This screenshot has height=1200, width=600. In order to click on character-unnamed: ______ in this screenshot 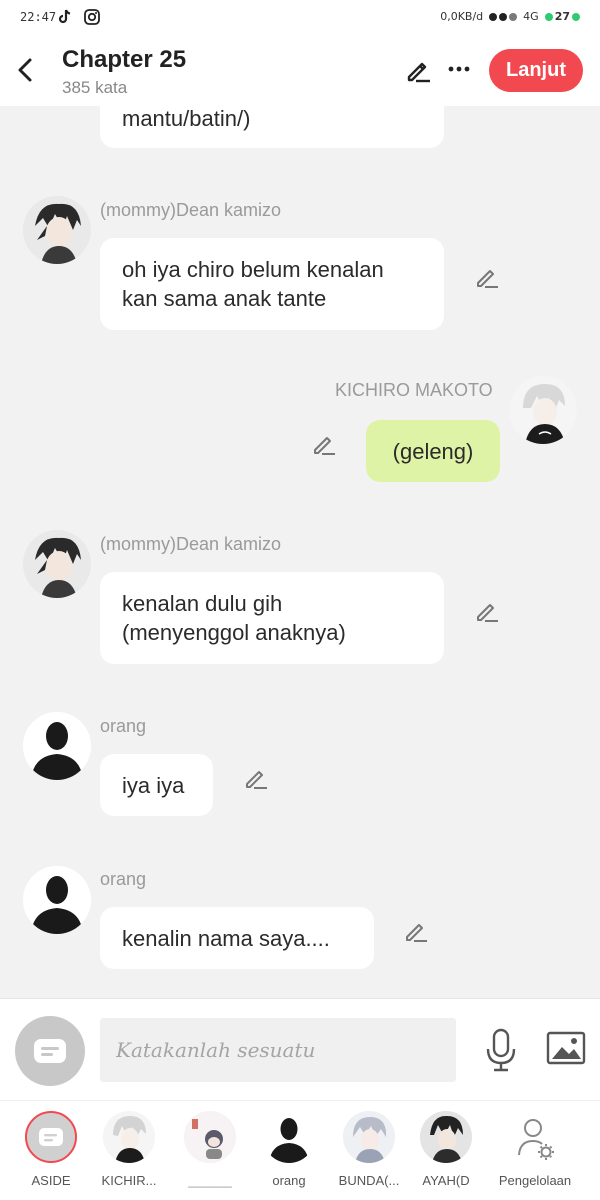, I will do `click(210, 1149)`.